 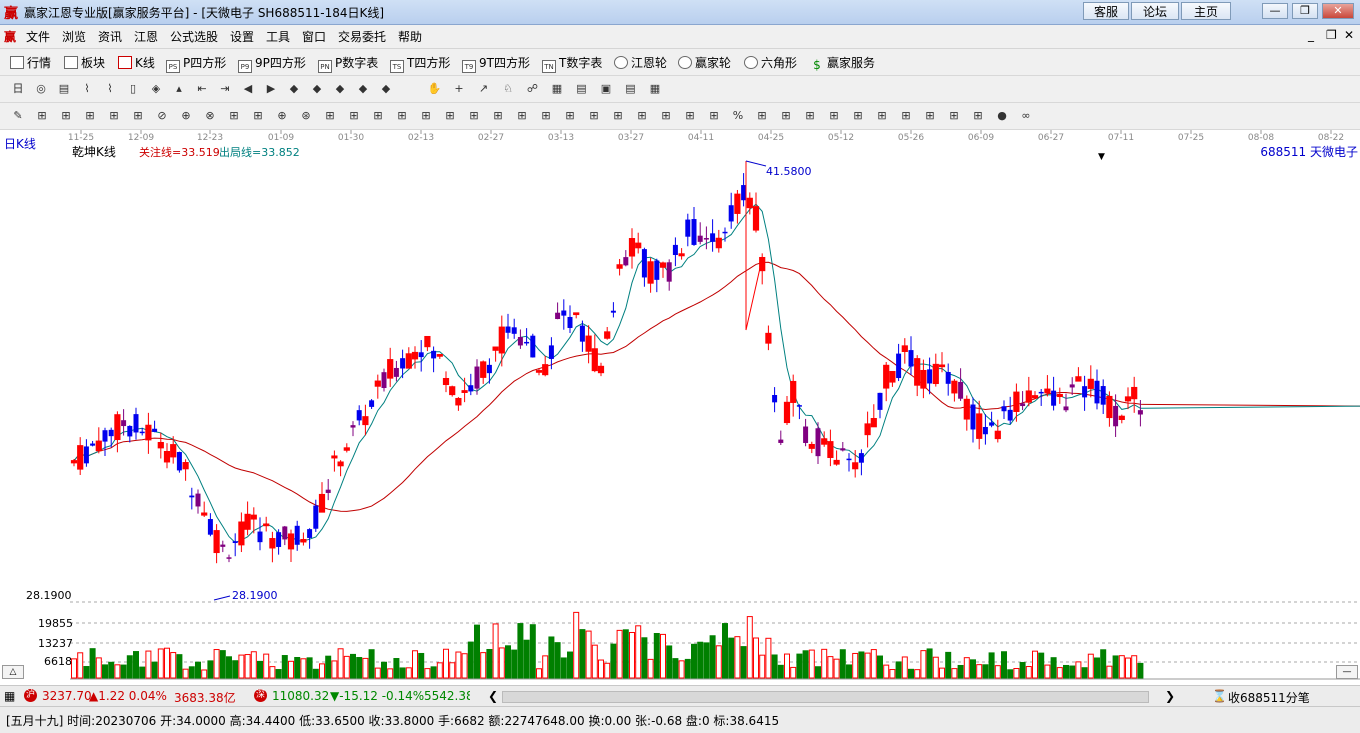 I want to click on analysis-tool-icon-38: ⊞, so click(x=906, y=116).